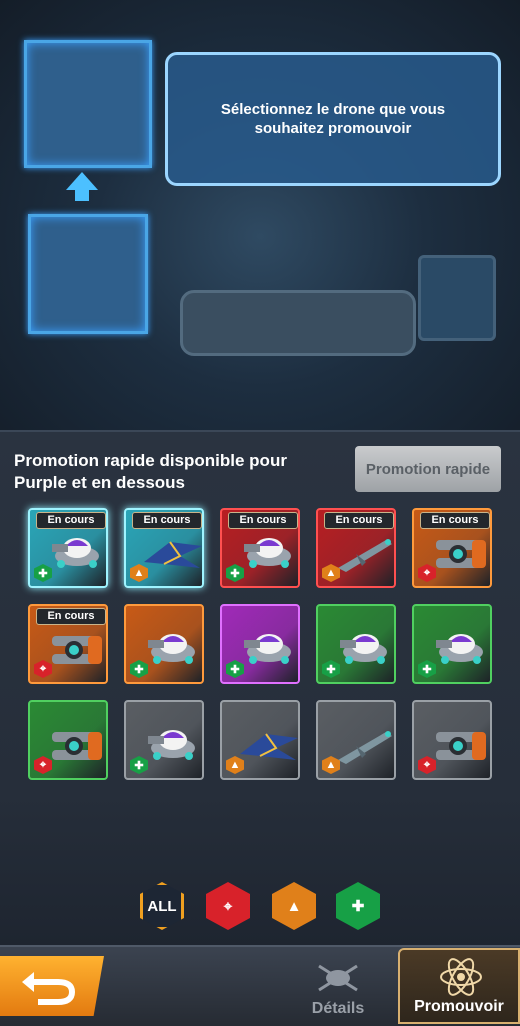 This screenshot has height=1026, width=520. Describe the element at coordinates (88, 104) in the screenshot. I see `target-drone-slot` at that location.